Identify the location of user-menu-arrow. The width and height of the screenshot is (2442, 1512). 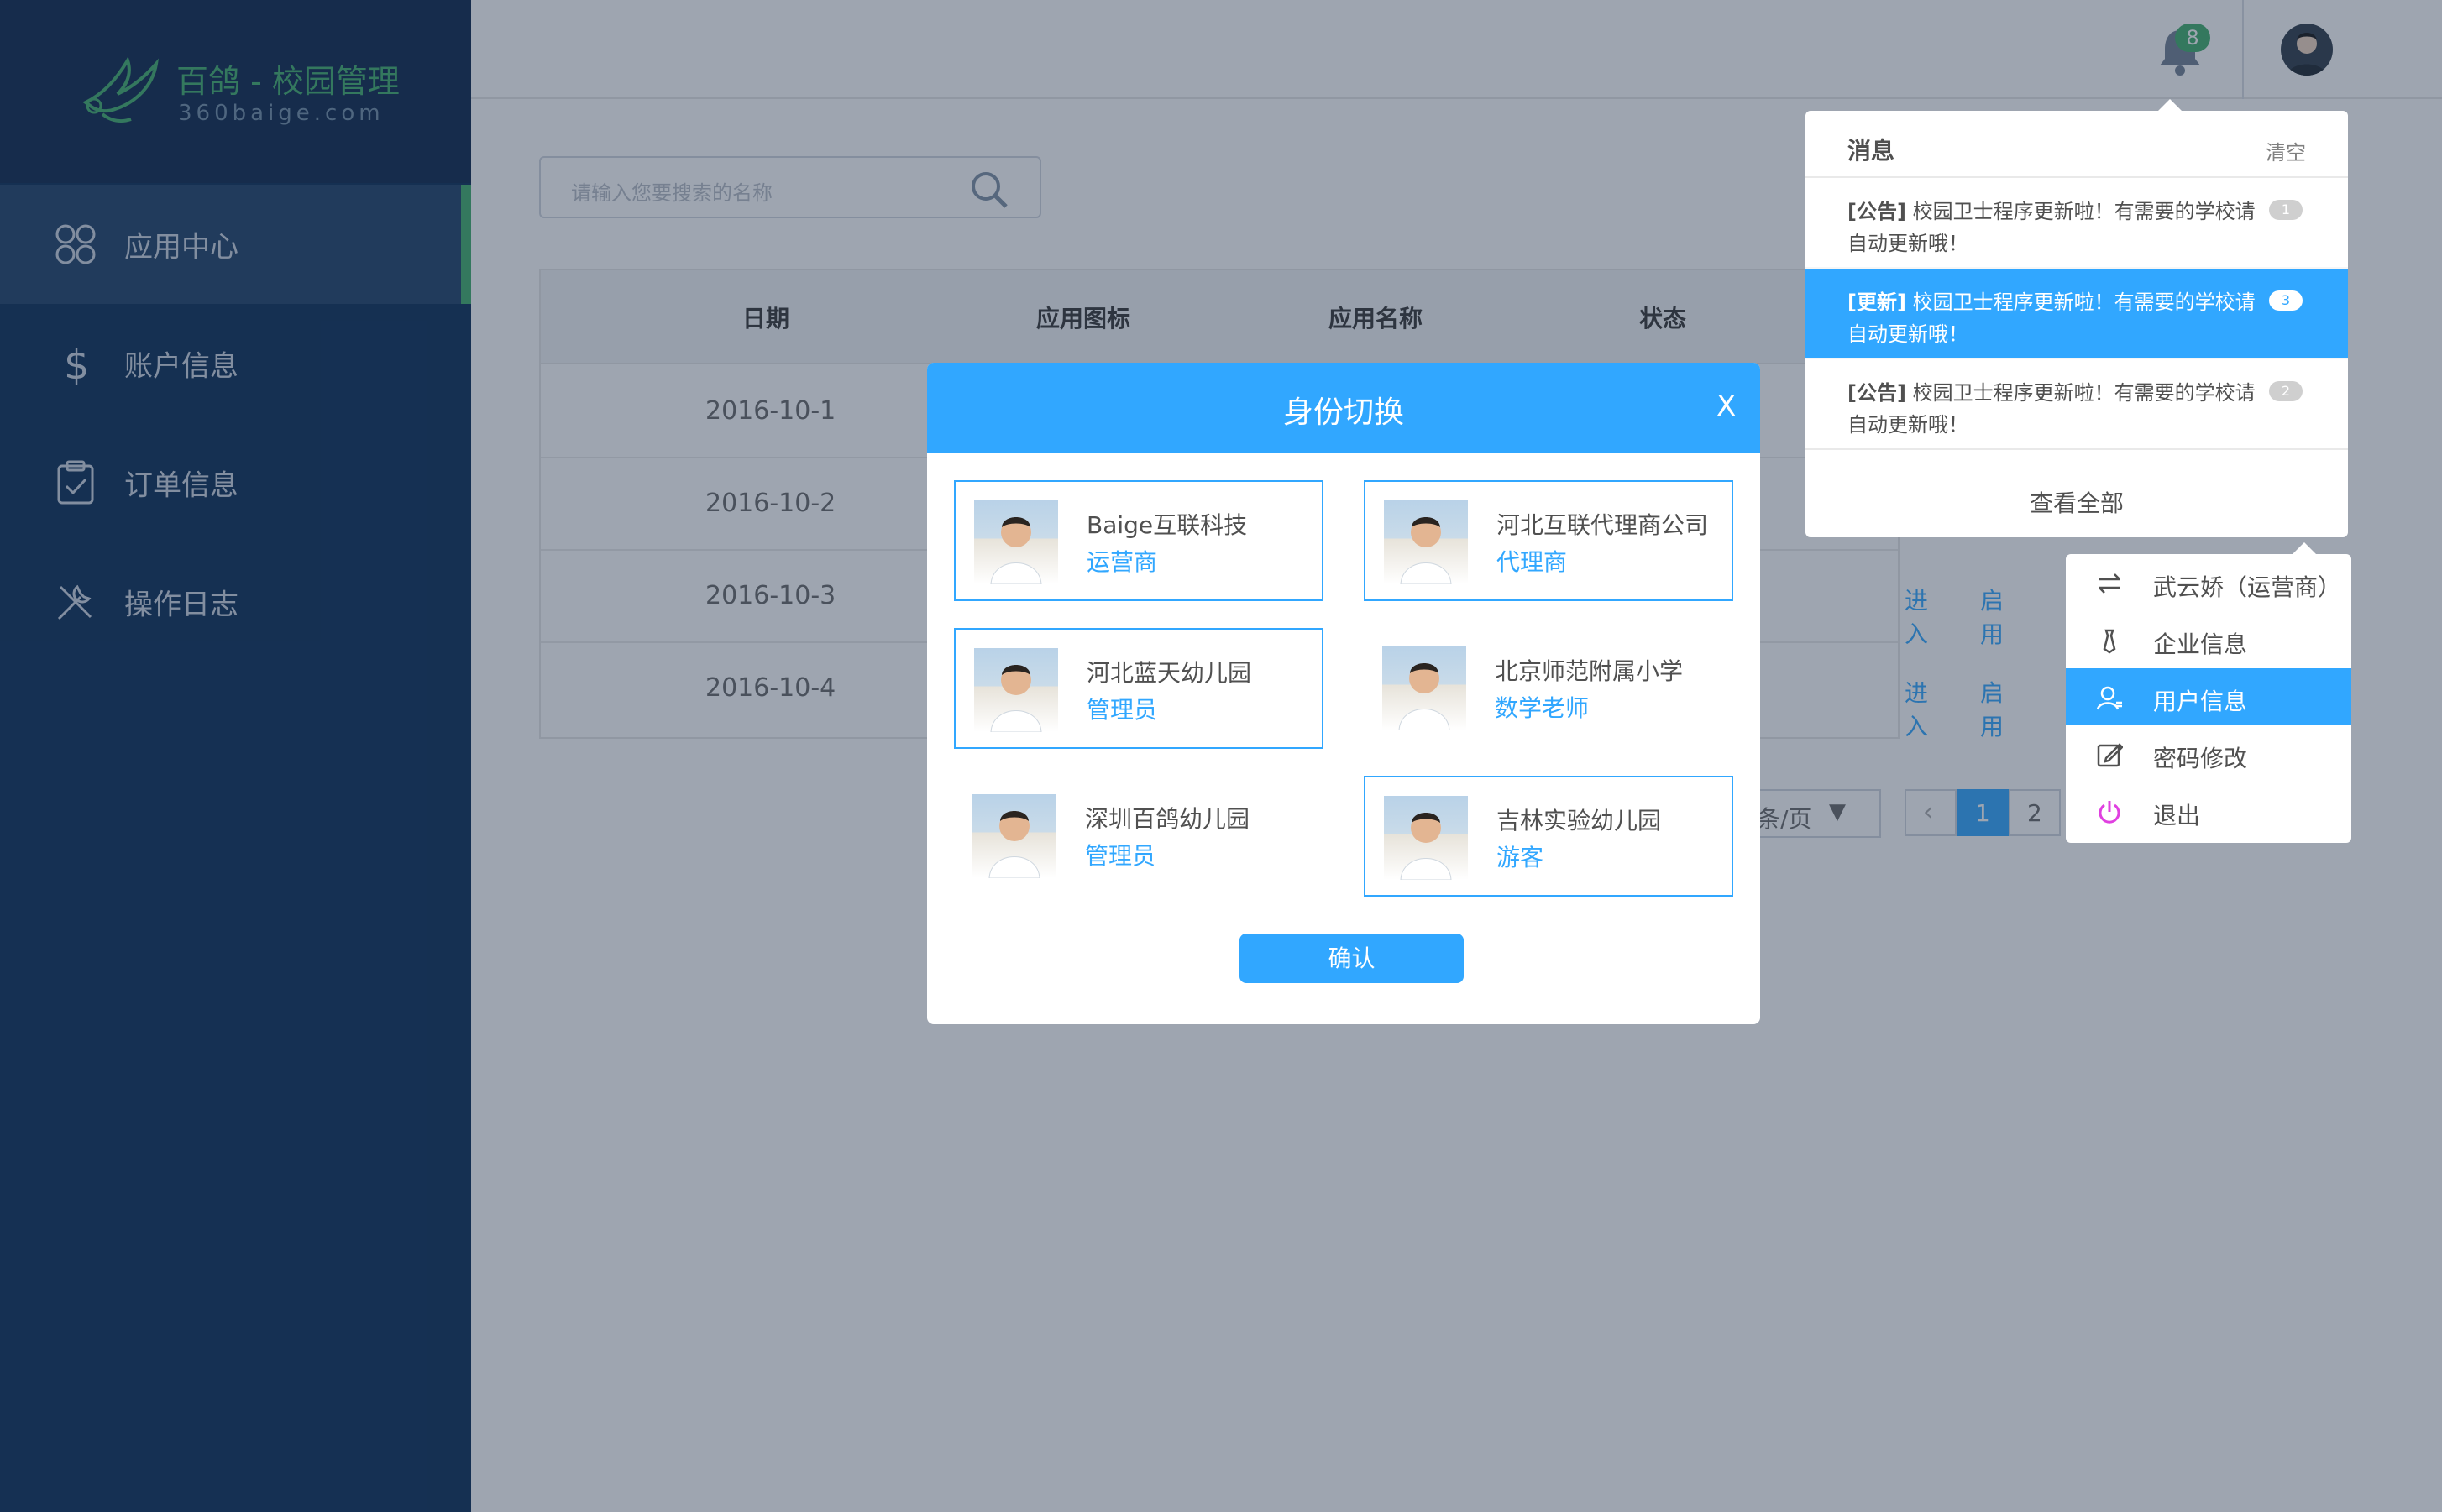
(2304, 548).